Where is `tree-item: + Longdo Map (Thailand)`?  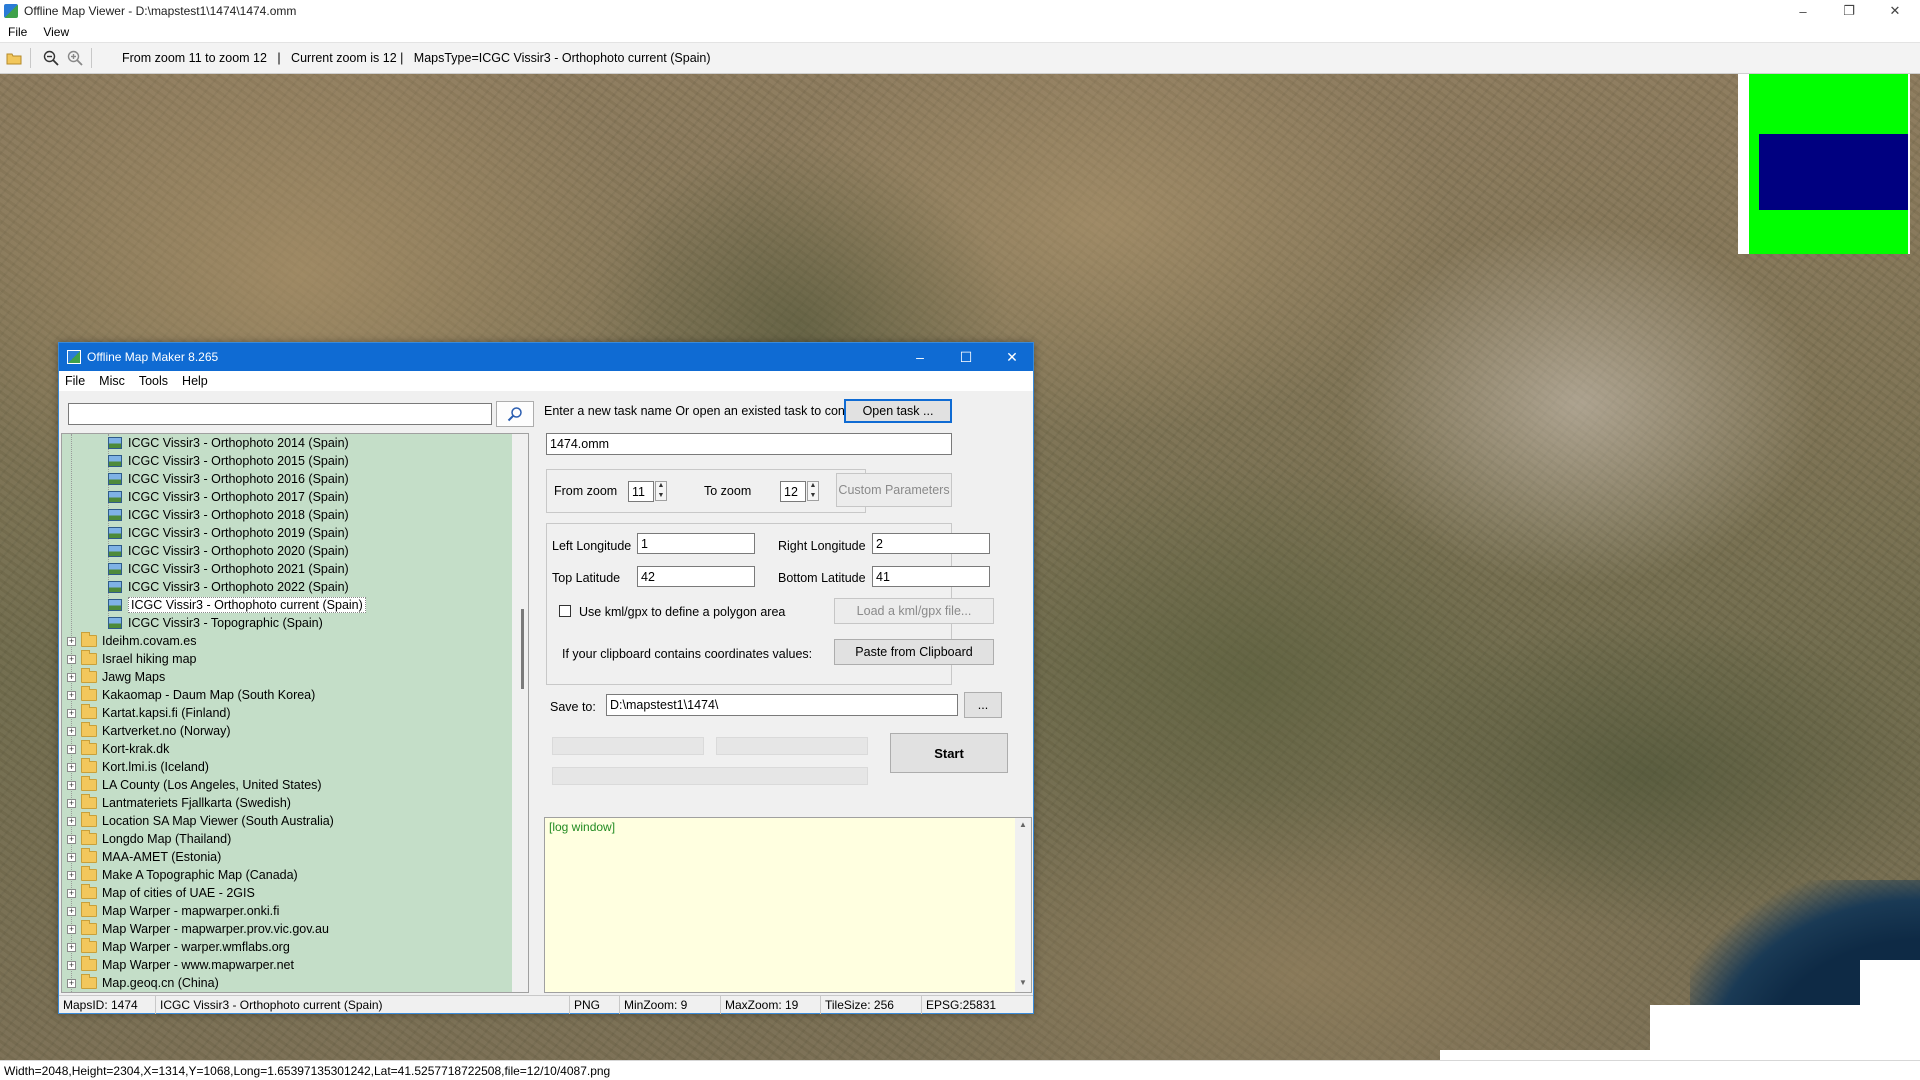 tree-item: + Longdo Map (Thailand) is located at coordinates (146, 839).